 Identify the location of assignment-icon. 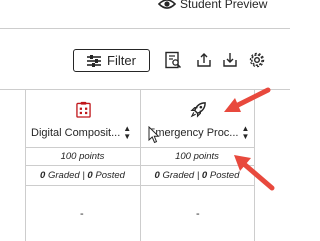
(83, 109).